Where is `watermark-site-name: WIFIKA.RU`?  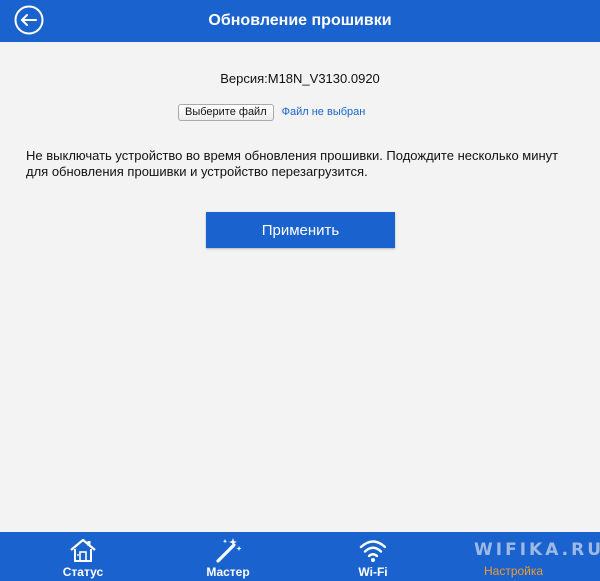
watermark-site-name: WIFIKA.RU is located at coordinates (537, 550).